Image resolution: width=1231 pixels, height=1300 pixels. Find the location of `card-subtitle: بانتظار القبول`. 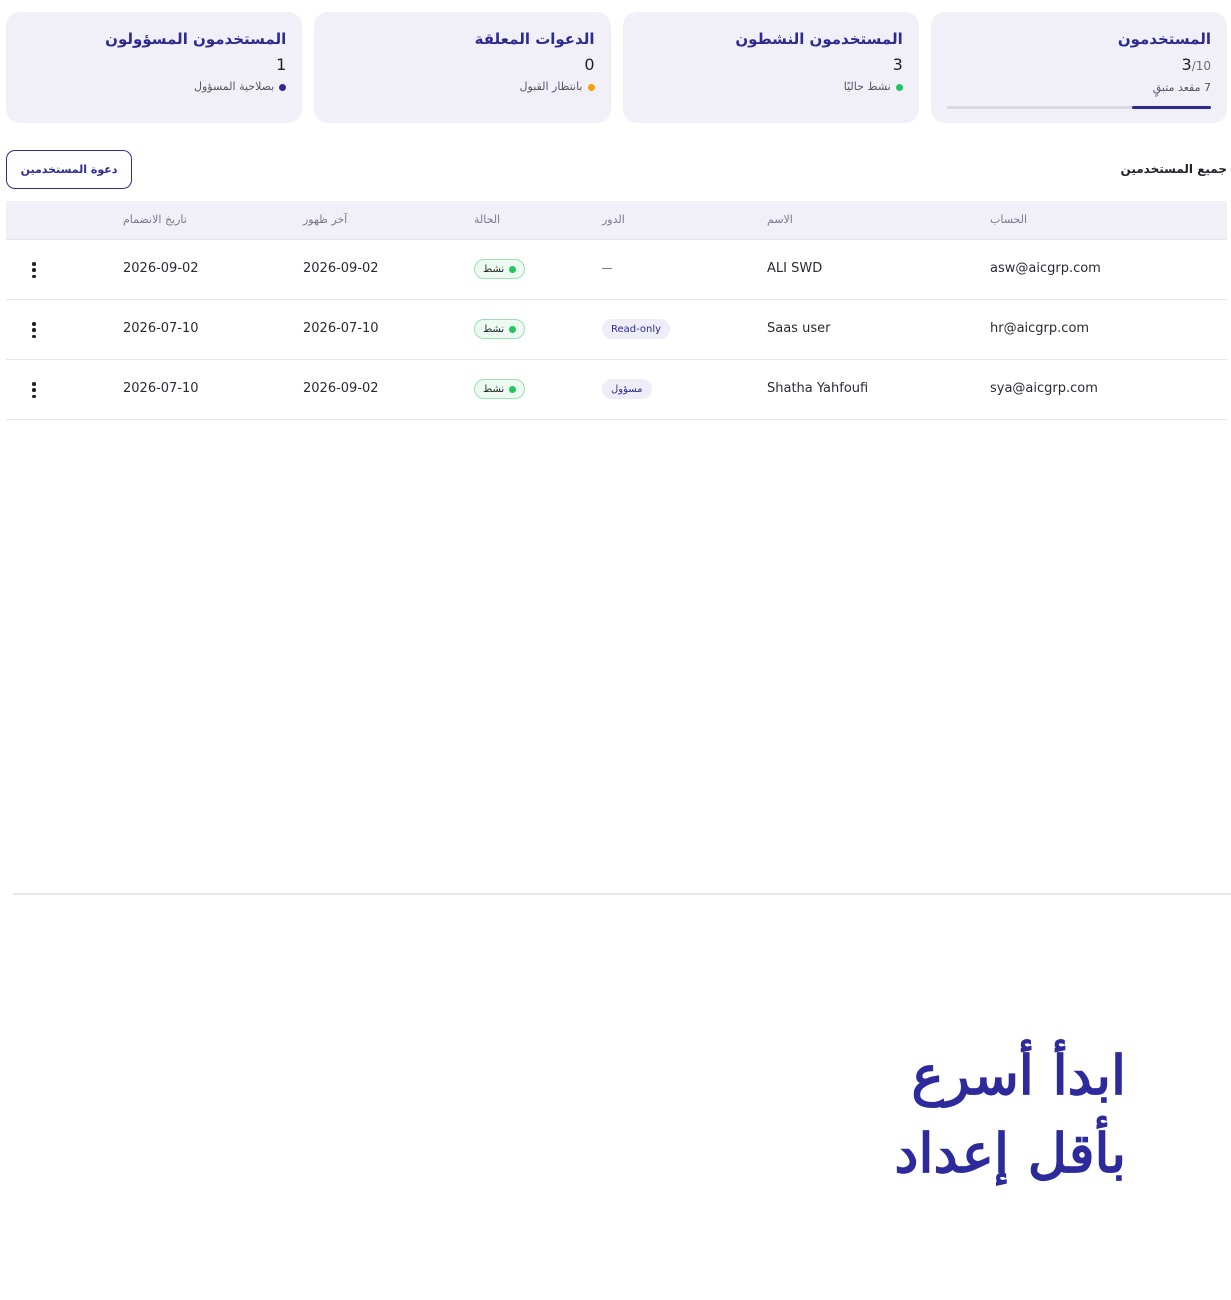

card-subtitle: بانتظار القبول is located at coordinates (462, 87).